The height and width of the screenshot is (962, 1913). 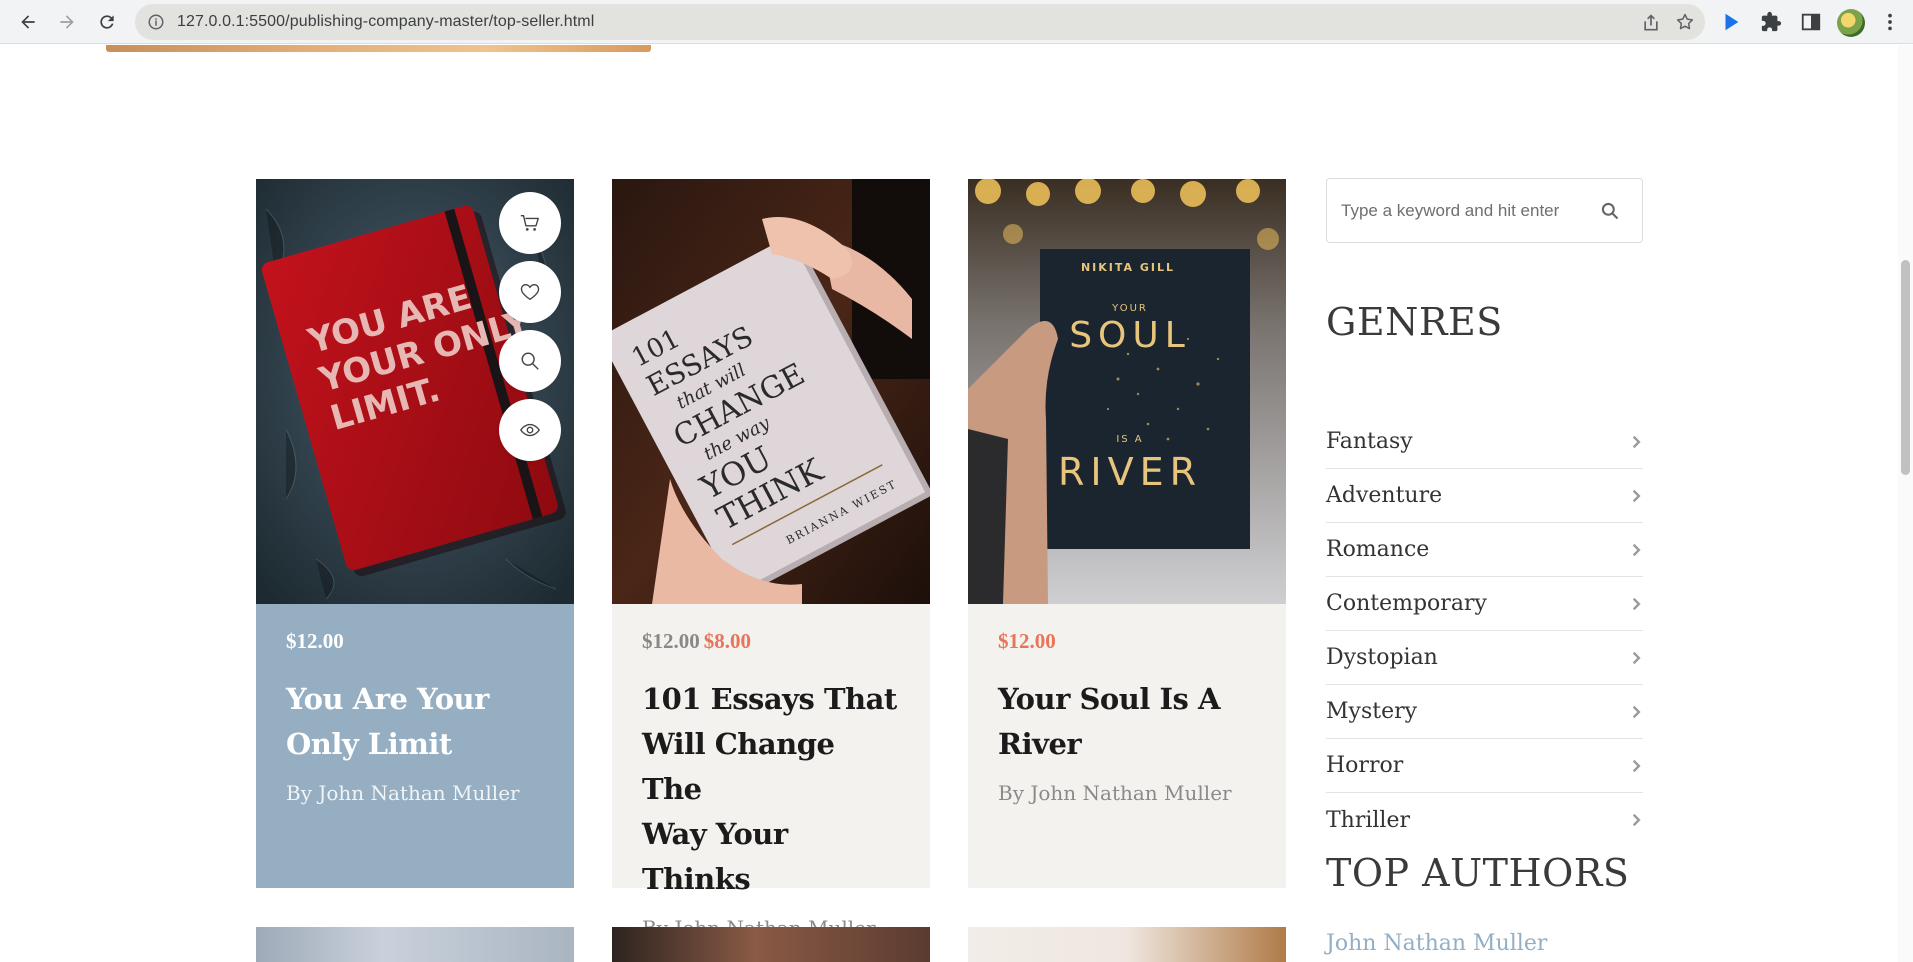 What do you see at coordinates (1484, 658) in the screenshot?
I see `genre-item-dystopian: Dystopian` at bounding box center [1484, 658].